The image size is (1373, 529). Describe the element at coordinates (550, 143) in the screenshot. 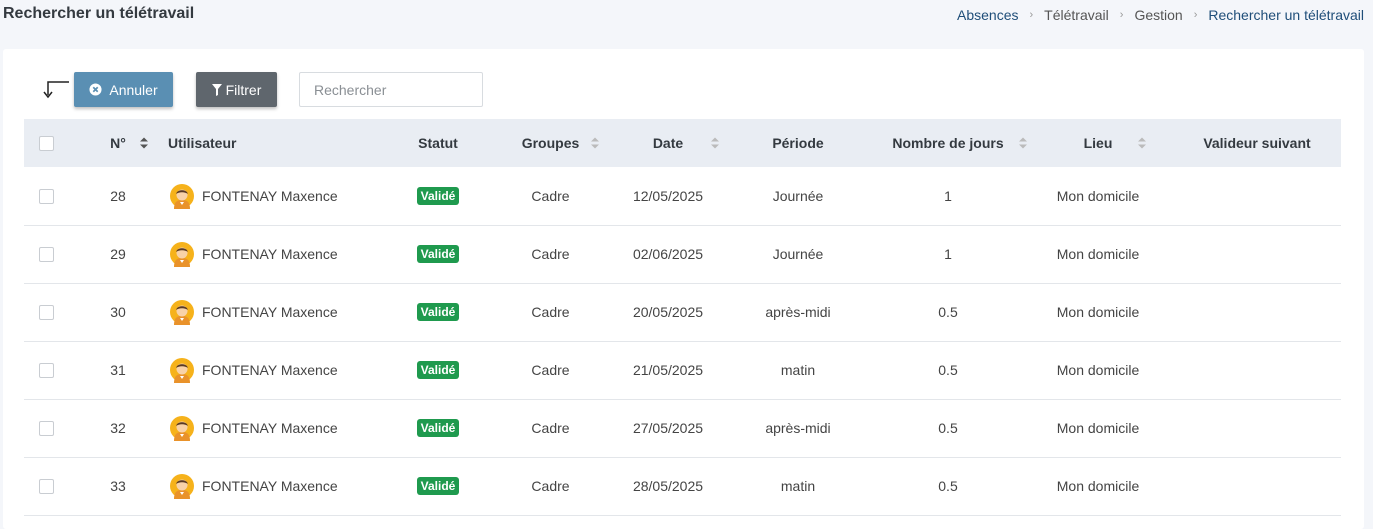

I see `column-header-groups: Groupes` at that location.